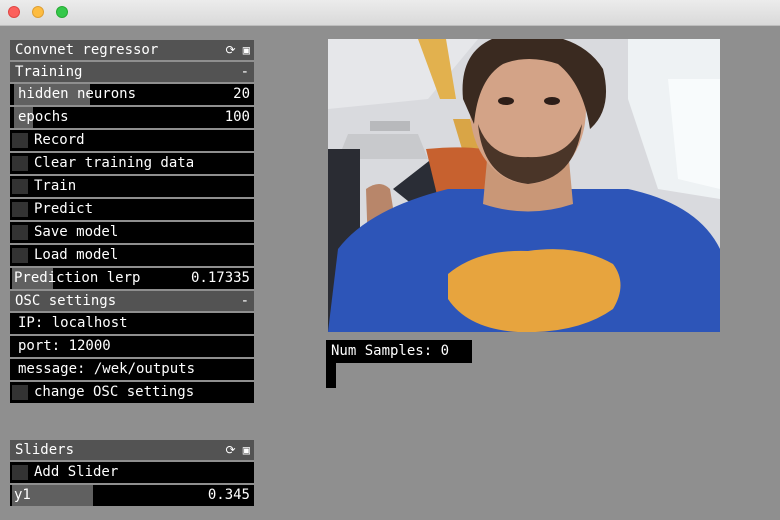 The image size is (780, 520). I want to click on osc-port-field: port: 12000, so click(132, 346).